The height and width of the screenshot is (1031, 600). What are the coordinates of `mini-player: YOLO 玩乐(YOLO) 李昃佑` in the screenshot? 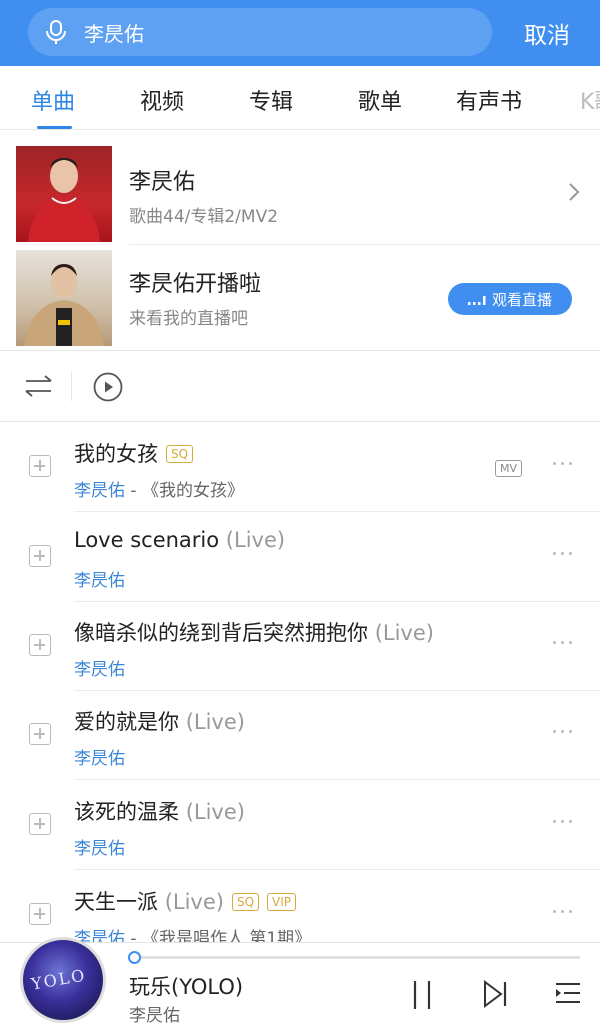 It's located at (300, 984).